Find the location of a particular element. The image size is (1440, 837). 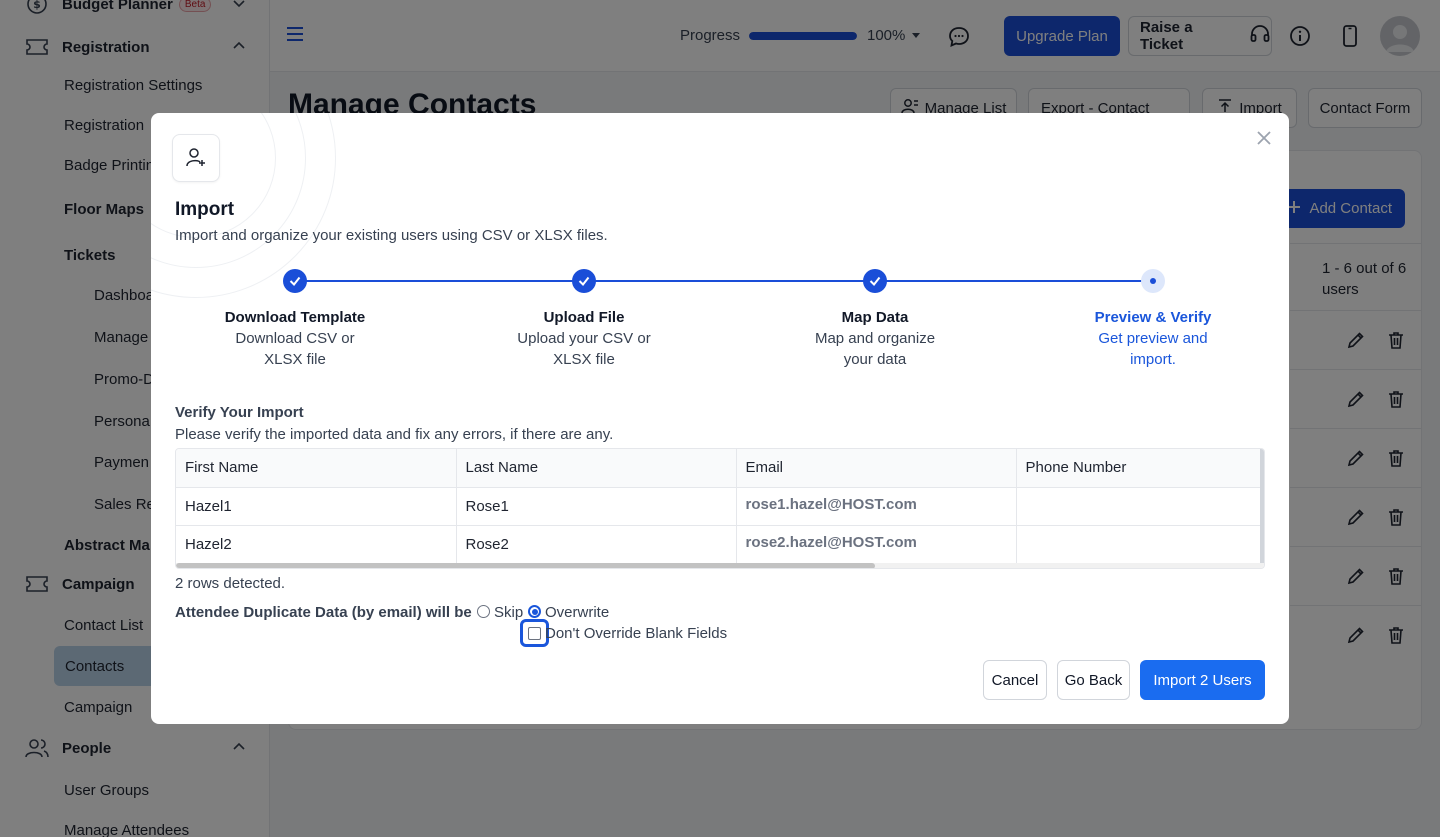

step-upload-file: Upload File Upload your CSV or XLSX file is located at coordinates (584, 339).